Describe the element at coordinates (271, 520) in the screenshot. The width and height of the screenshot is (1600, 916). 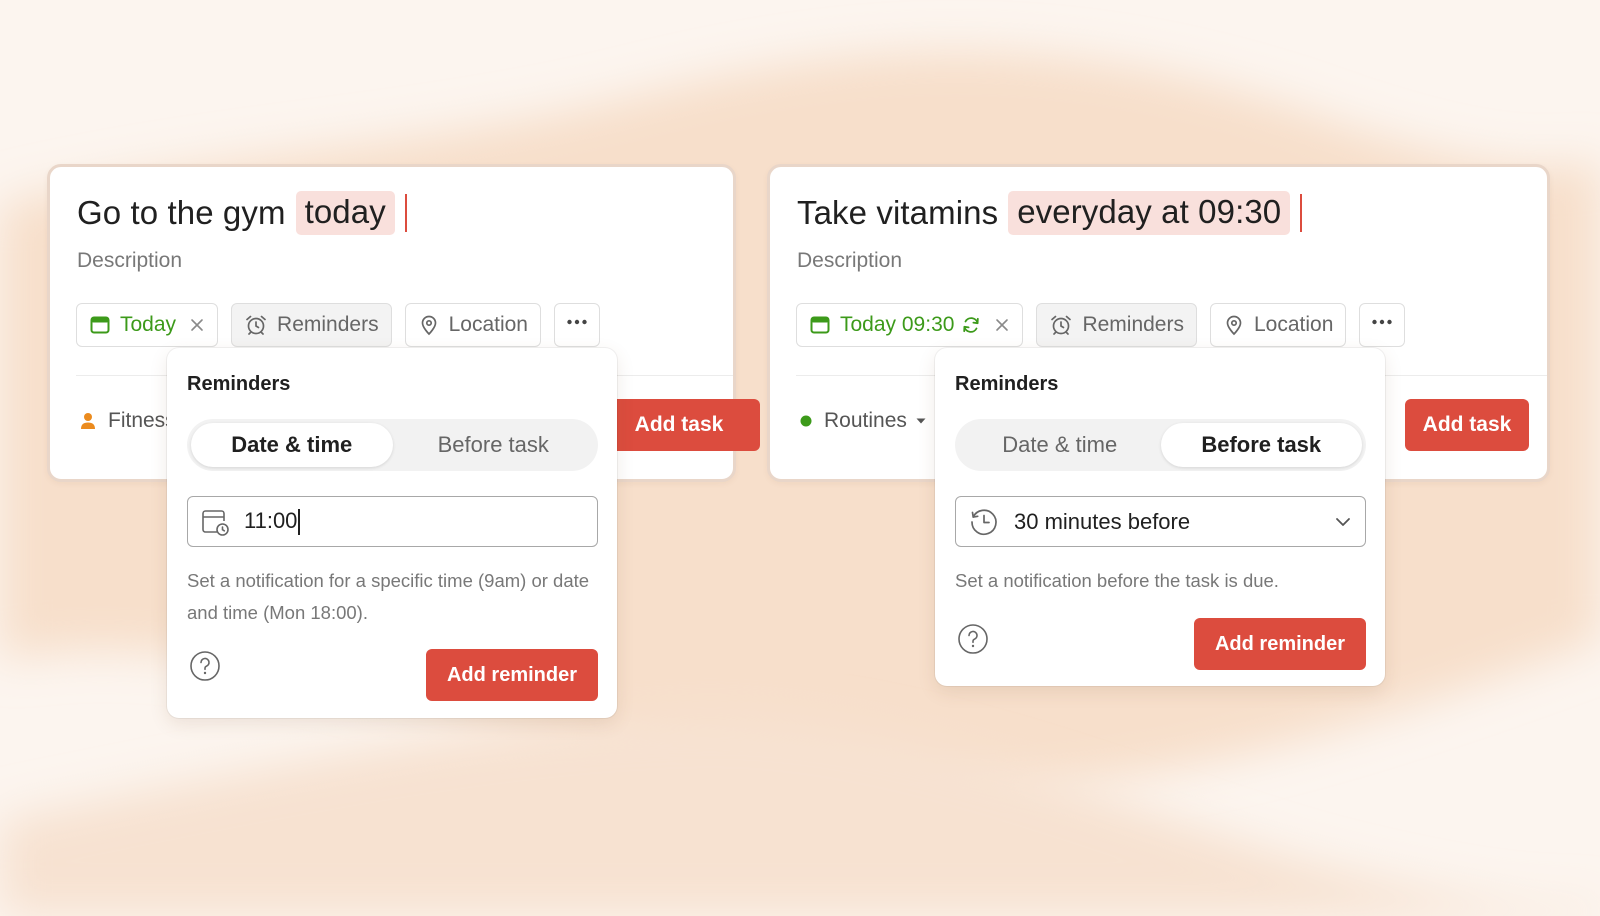
I see `reminder-time-value: 11:00` at that location.